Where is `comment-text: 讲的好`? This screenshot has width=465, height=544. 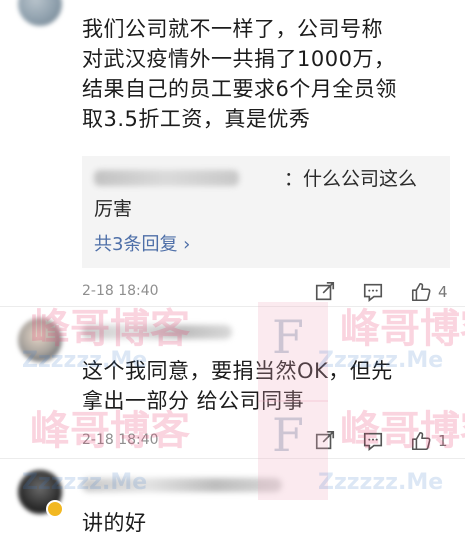 comment-text: 讲的好 is located at coordinates (114, 523).